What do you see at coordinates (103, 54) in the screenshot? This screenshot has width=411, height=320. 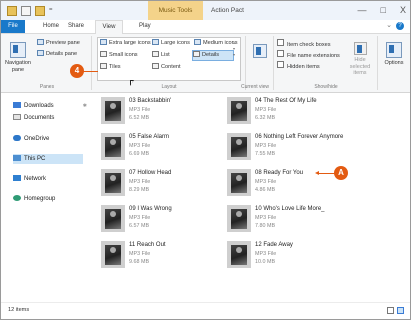 I see `small-icons-icon` at bounding box center [103, 54].